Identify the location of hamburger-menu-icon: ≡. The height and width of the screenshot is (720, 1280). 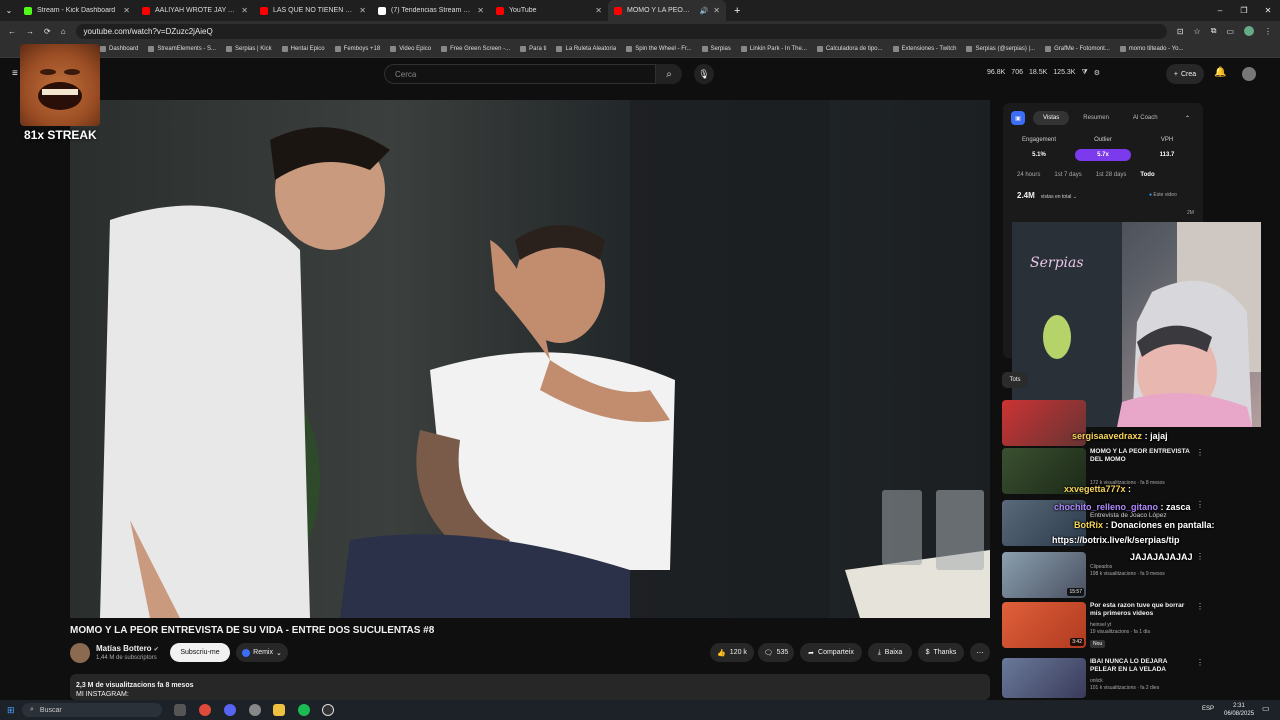
(15, 73).